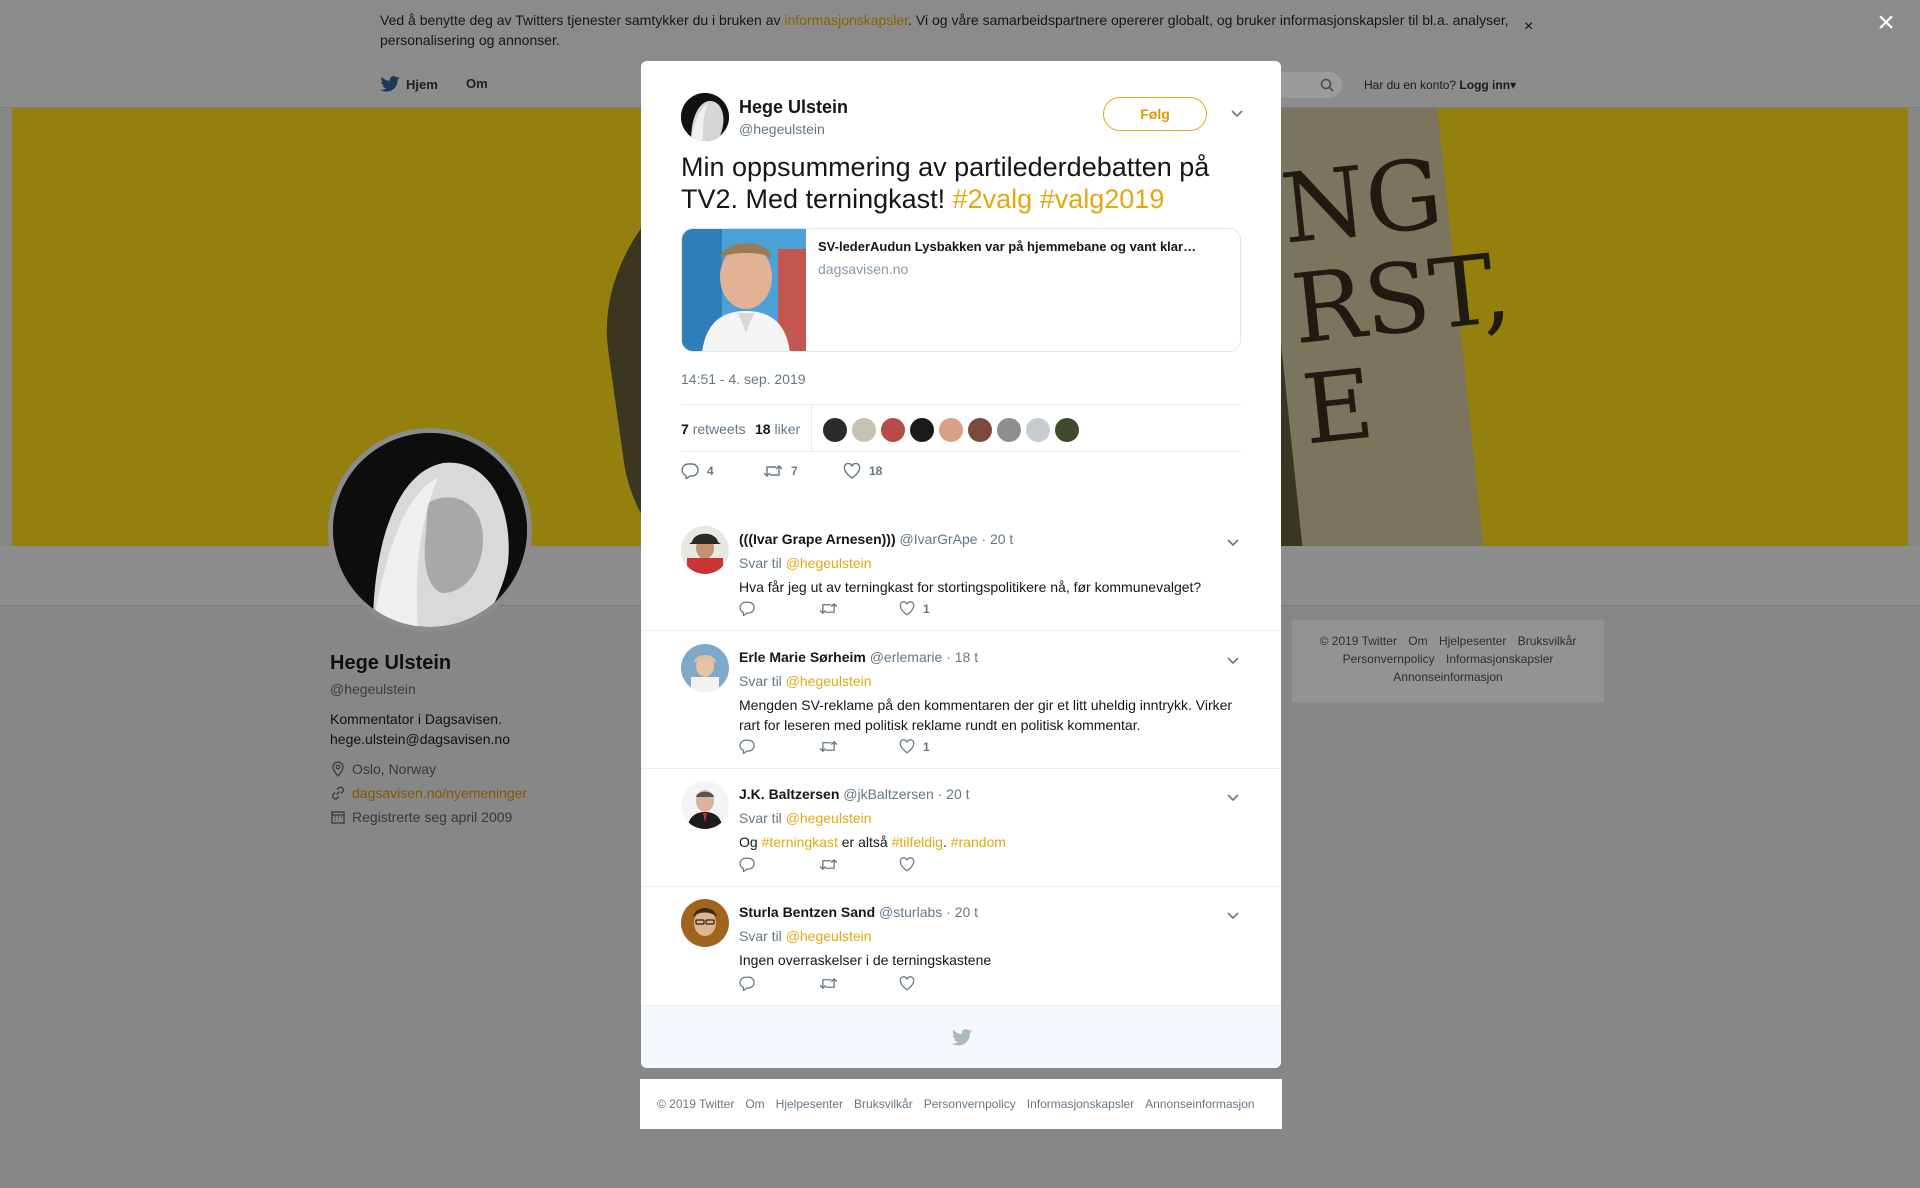 The width and height of the screenshot is (1920, 1188). I want to click on reply-author-name: Erle Marie Sørheim, so click(802, 657).